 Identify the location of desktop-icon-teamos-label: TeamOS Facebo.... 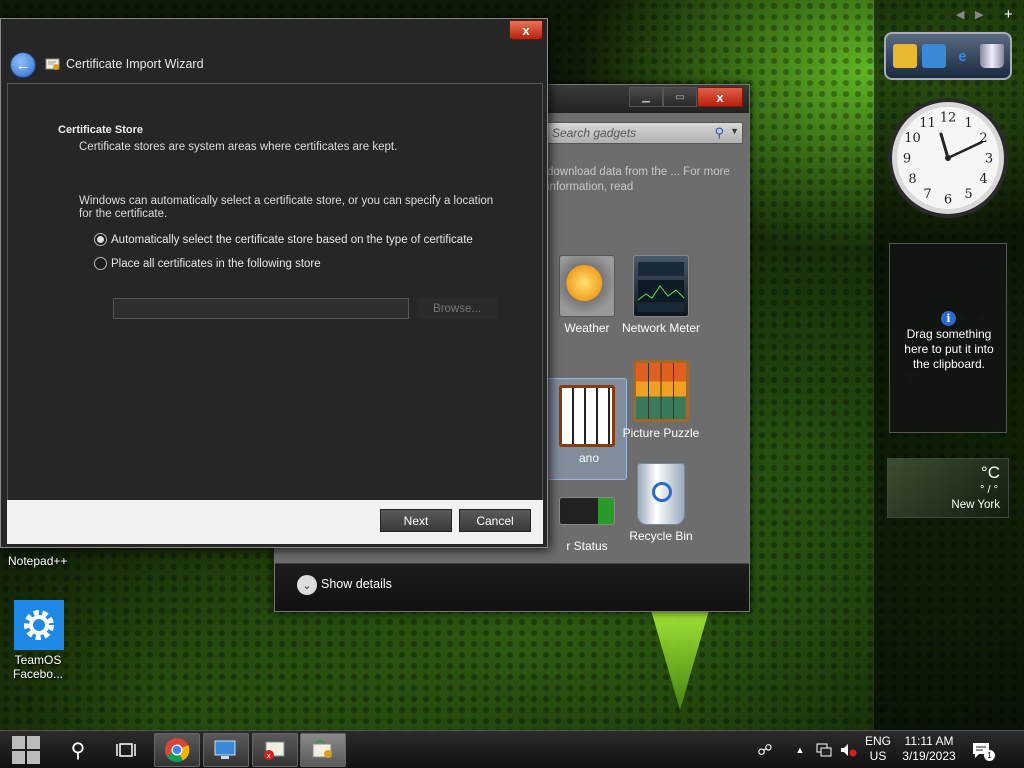
(38, 667).